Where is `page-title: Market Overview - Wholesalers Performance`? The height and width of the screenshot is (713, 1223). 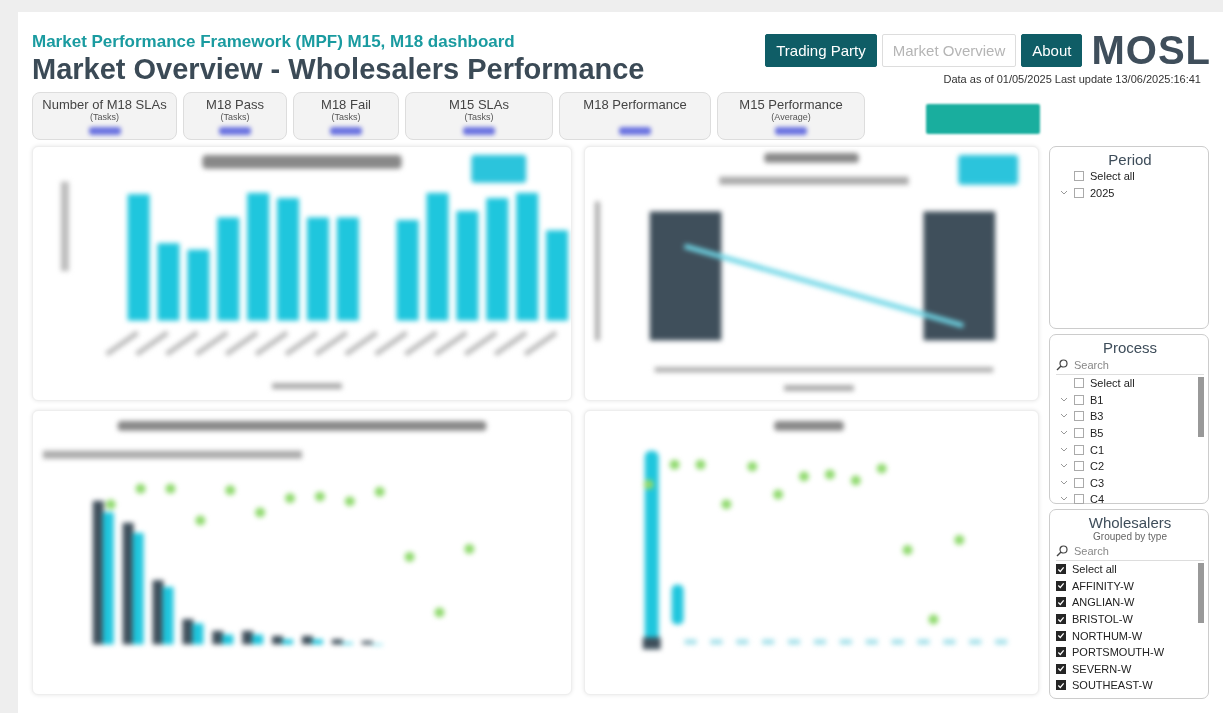
page-title: Market Overview - Wholesalers Performance is located at coordinates (338, 69).